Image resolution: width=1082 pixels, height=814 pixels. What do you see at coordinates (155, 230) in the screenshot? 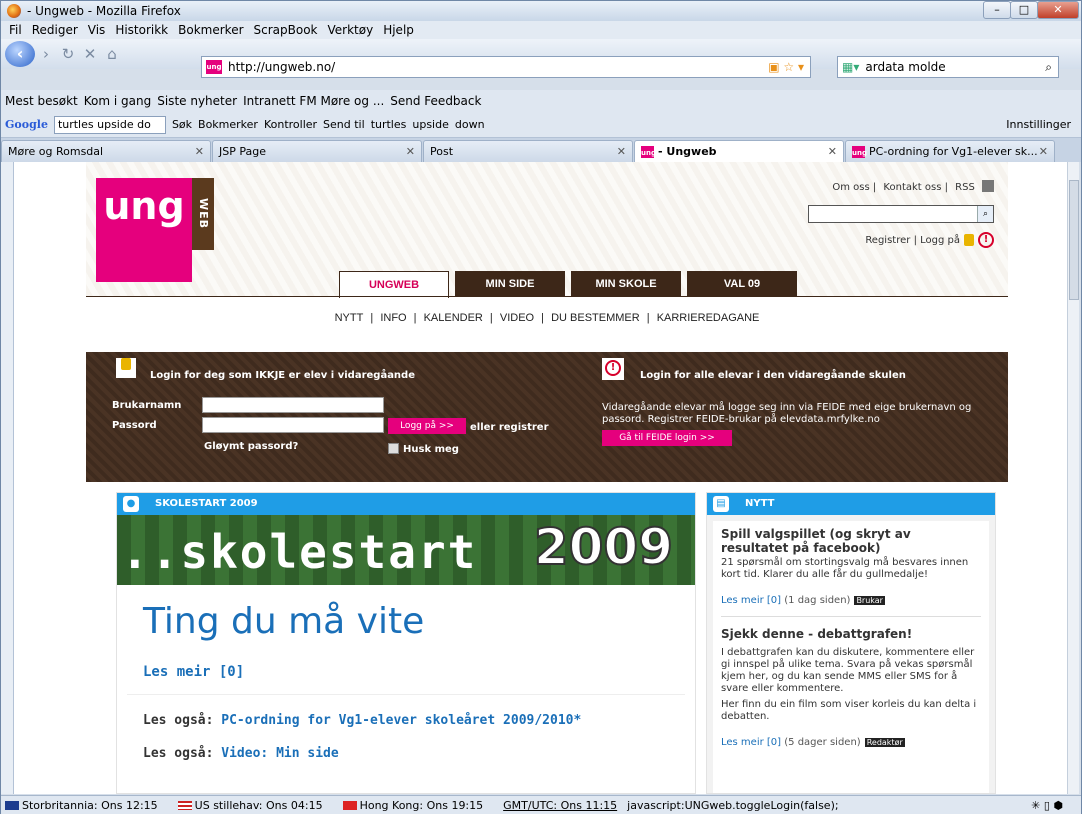
I see `ungweb-logo: ung WEB` at bounding box center [155, 230].